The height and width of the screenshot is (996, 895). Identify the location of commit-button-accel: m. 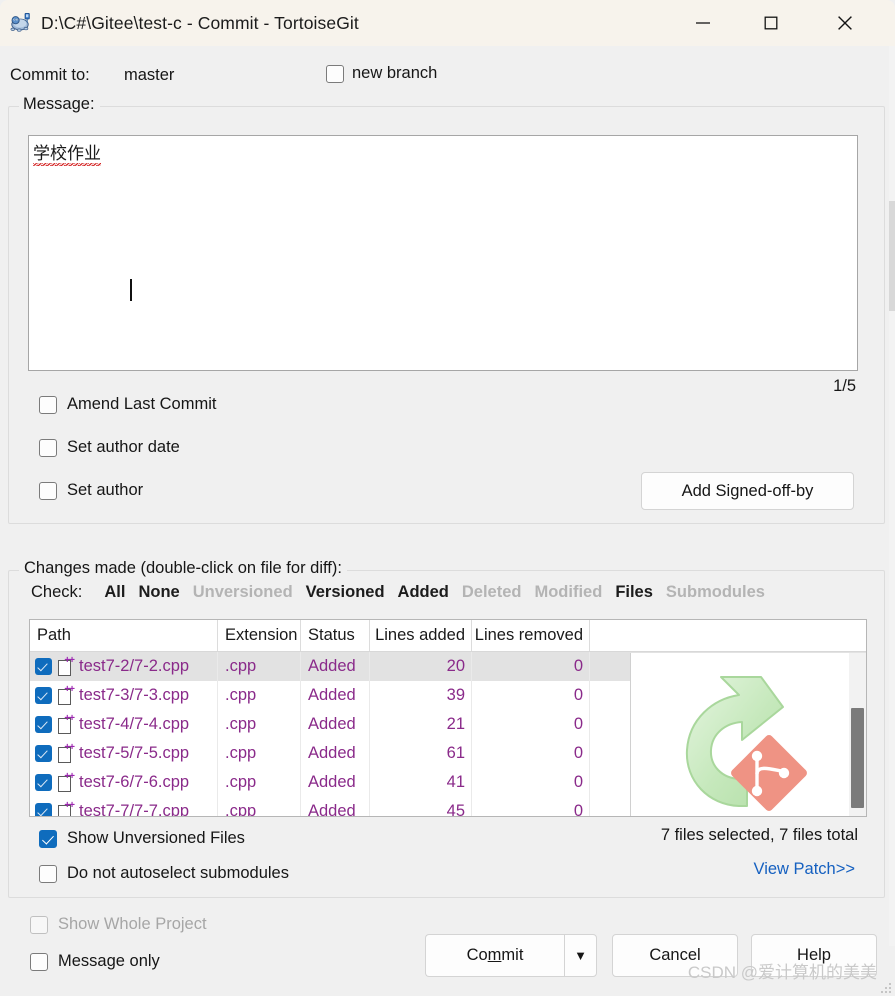
(494, 955).